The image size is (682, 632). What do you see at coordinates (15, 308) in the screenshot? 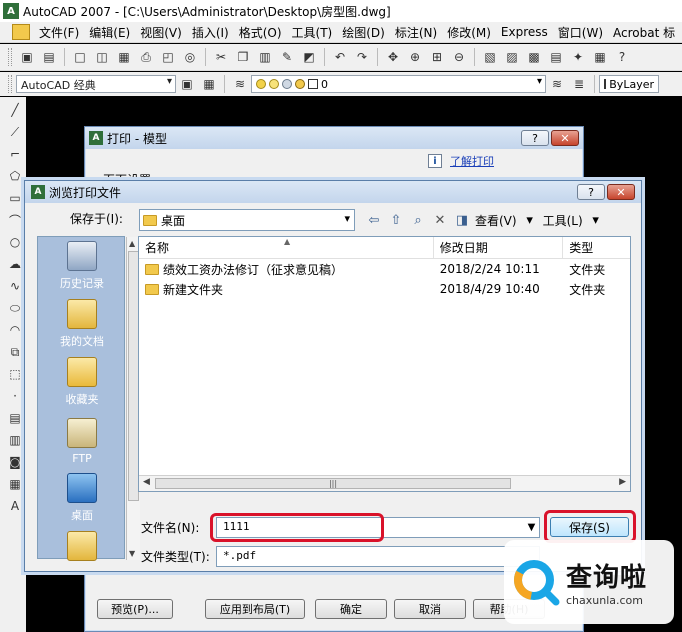
I see `ellipse-icon: ⬭` at bounding box center [15, 308].